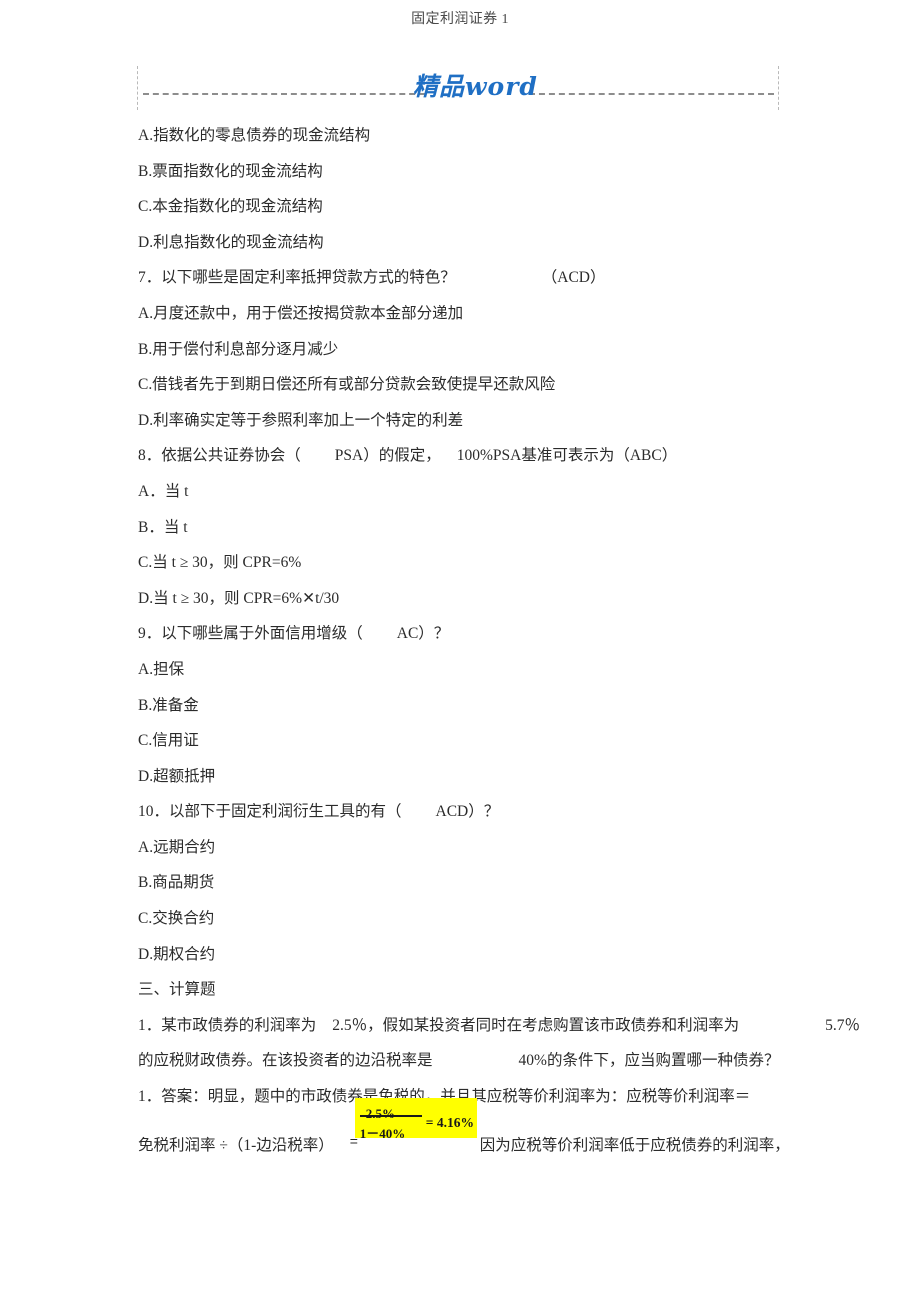 The width and height of the screenshot is (920, 1303). I want to click on question-8-stem-part1: 8．依据公共证券协会（, so click(219, 456).